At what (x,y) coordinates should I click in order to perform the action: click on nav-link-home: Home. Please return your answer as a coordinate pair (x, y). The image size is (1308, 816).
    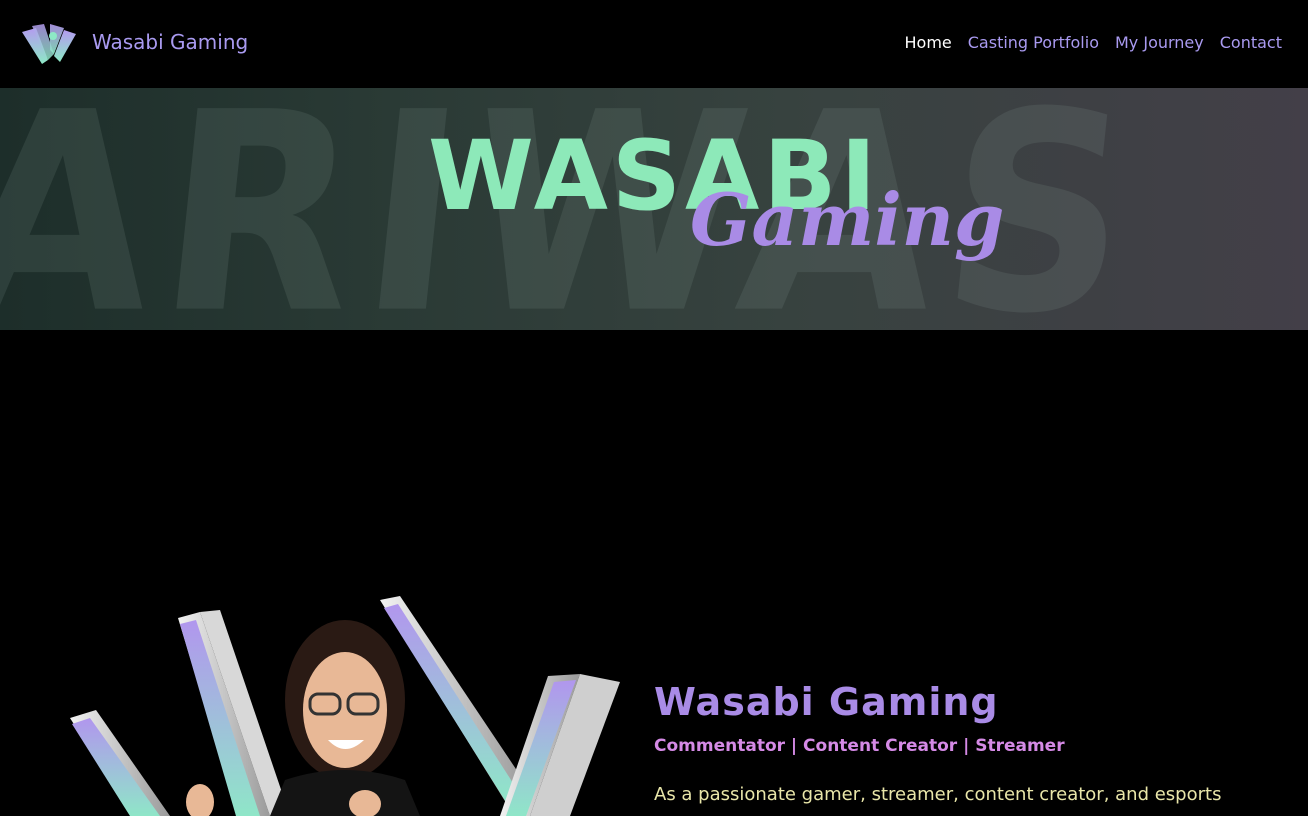
    Looking at the image, I should click on (928, 42).